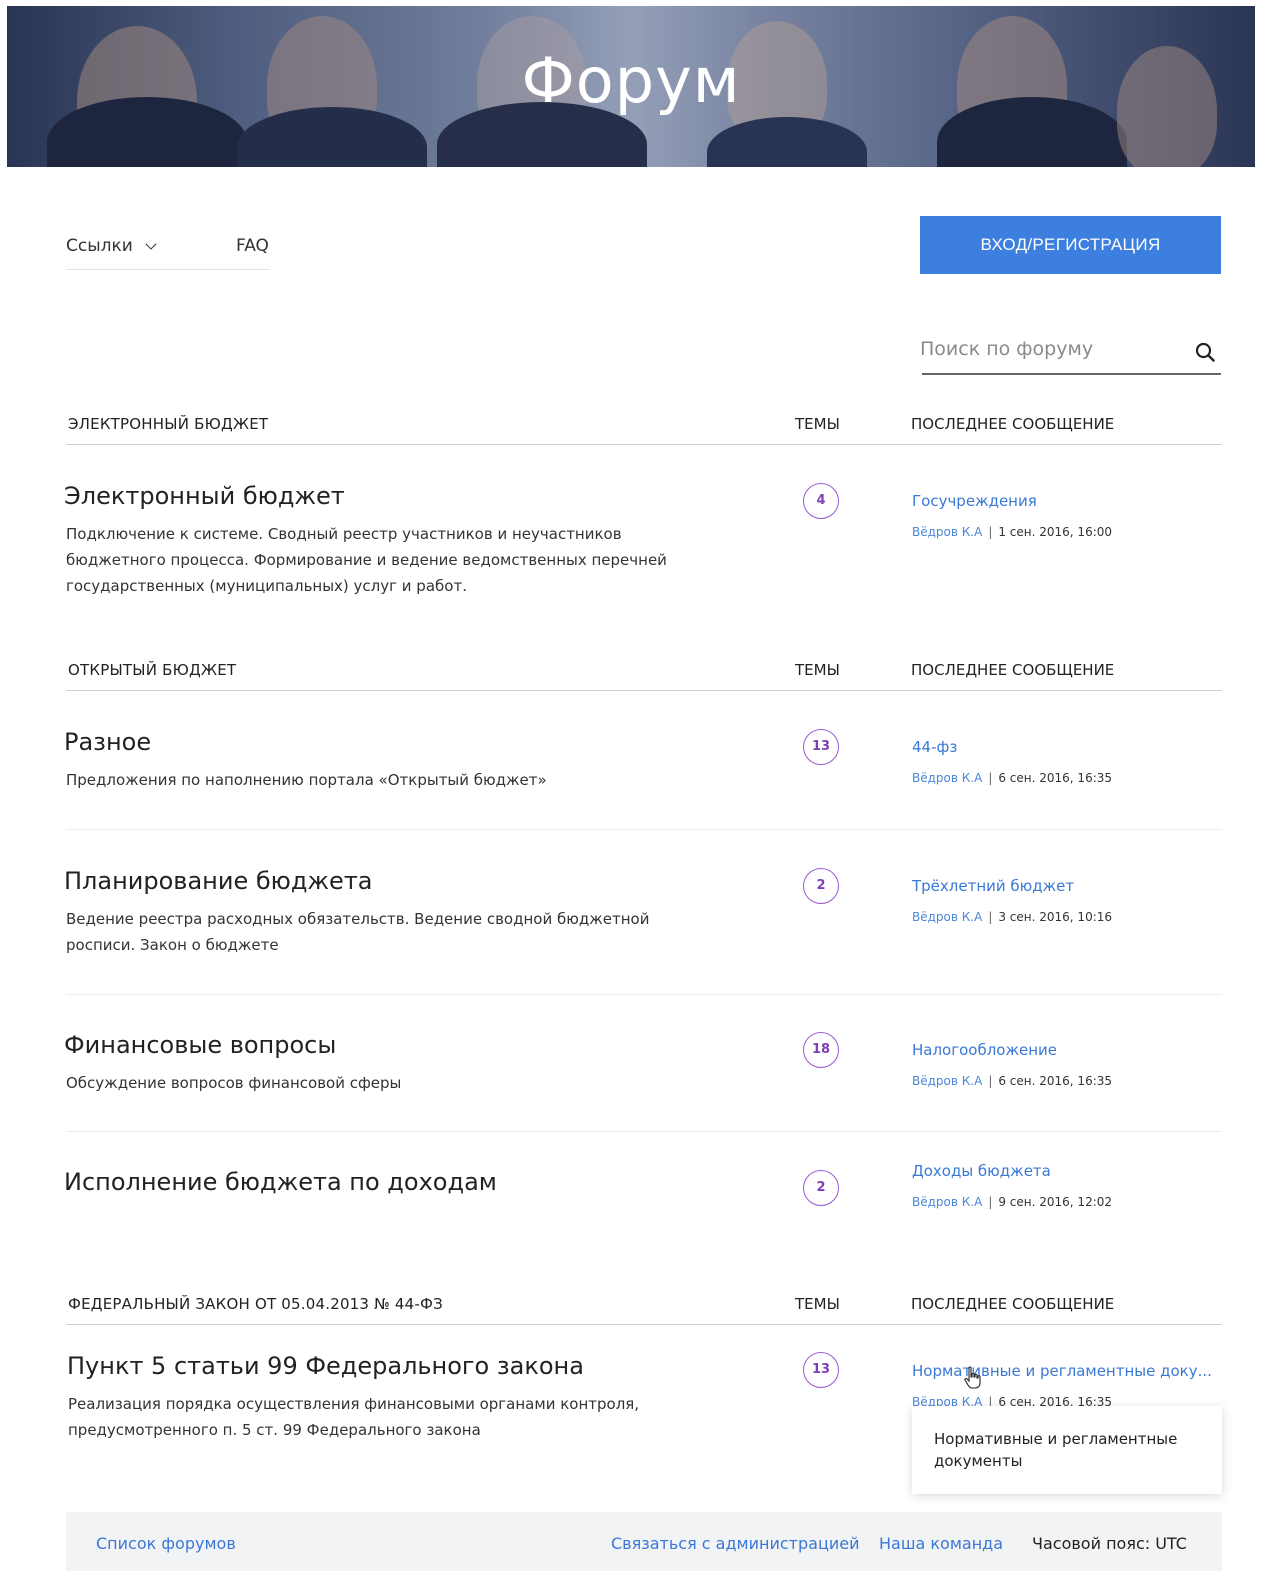  Describe the element at coordinates (1055, 1202) in the screenshot. I see `last-date: 9 сен. 2016, 12:02` at that location.